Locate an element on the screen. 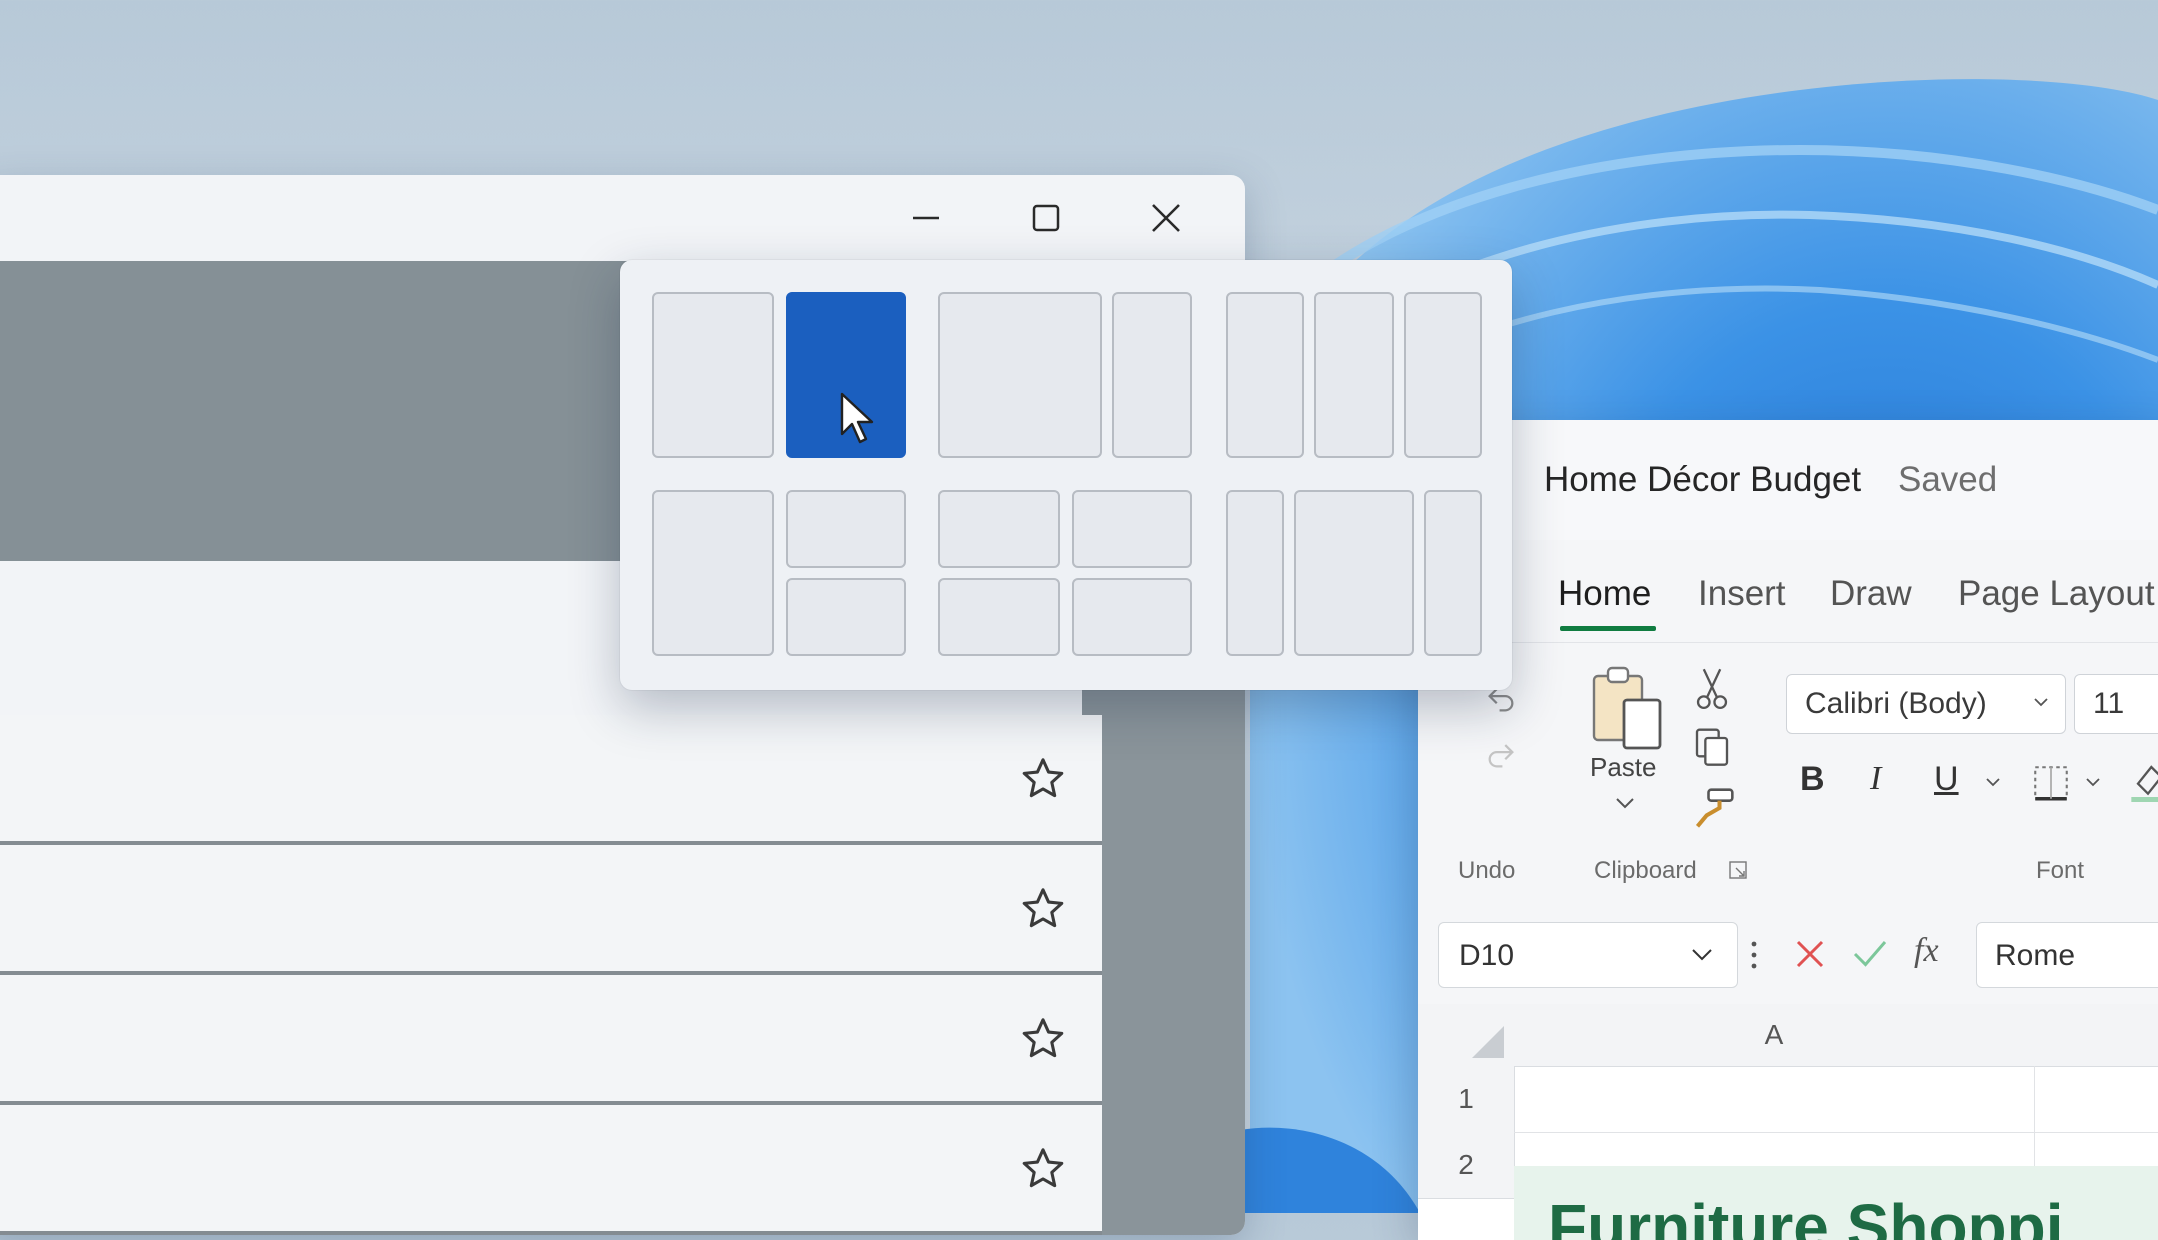 Image resolution: width=2158 pixels, height=1240 pixels. select-all-icon is located at coordinates (1488, 1042).